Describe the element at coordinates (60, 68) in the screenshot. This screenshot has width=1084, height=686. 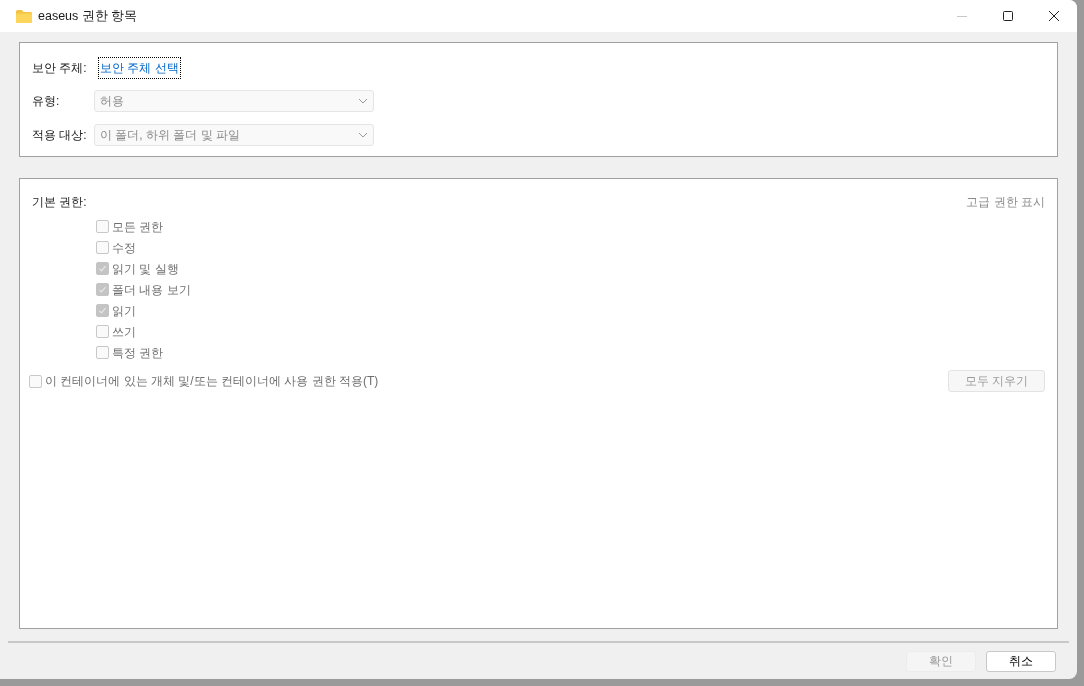
I see `principal-label: 보안 주체:` at that location.